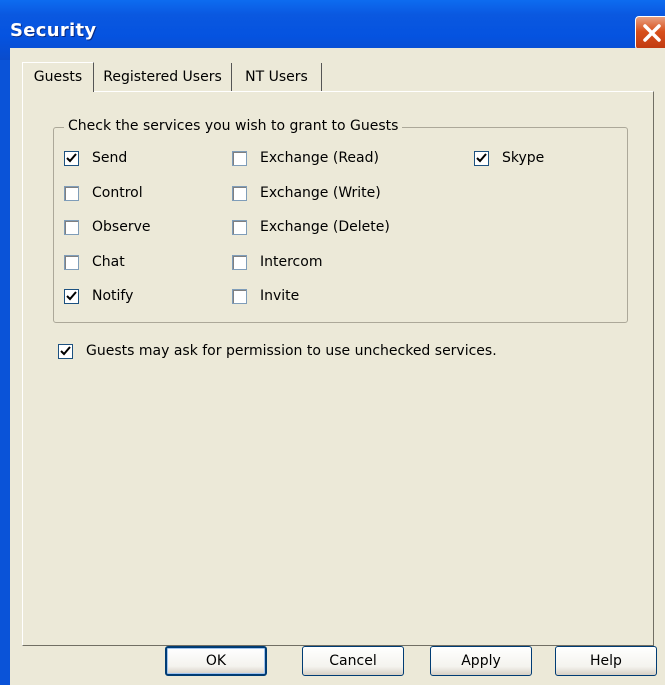  I want to click on checkbox-send: Send, so click(95, 158).